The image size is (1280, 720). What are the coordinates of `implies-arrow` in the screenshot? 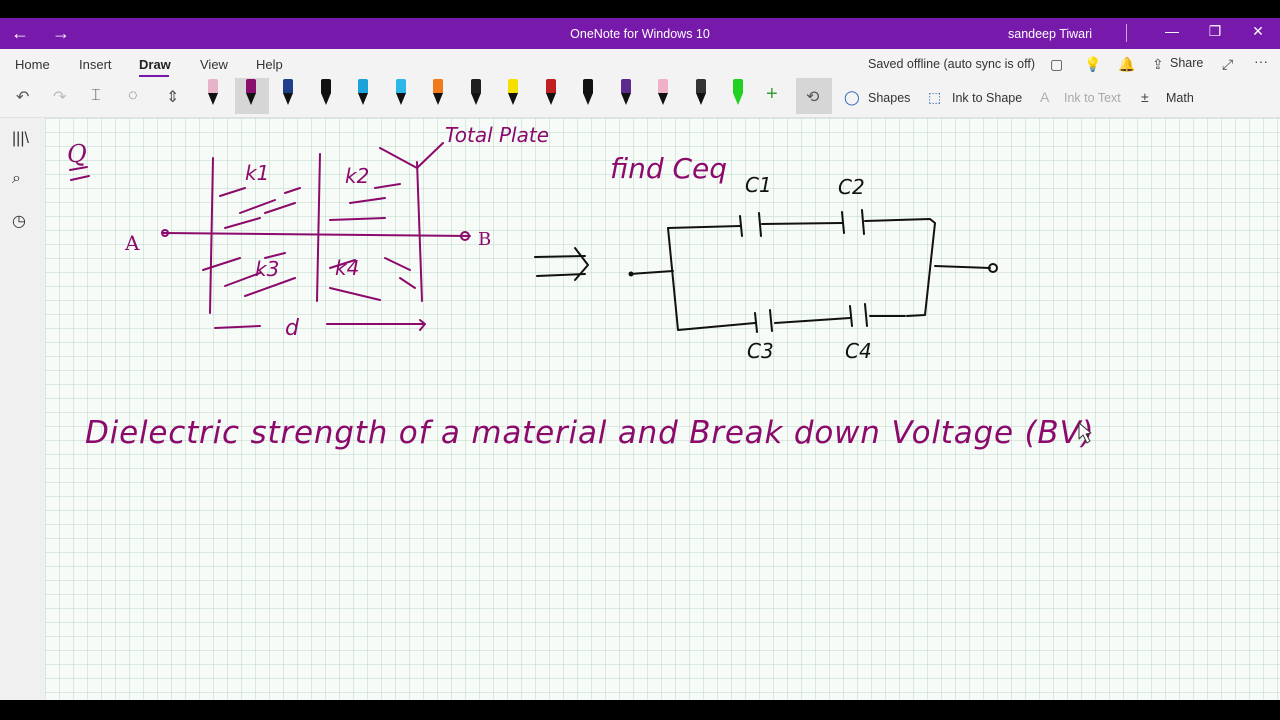 It's located at (561, 264).